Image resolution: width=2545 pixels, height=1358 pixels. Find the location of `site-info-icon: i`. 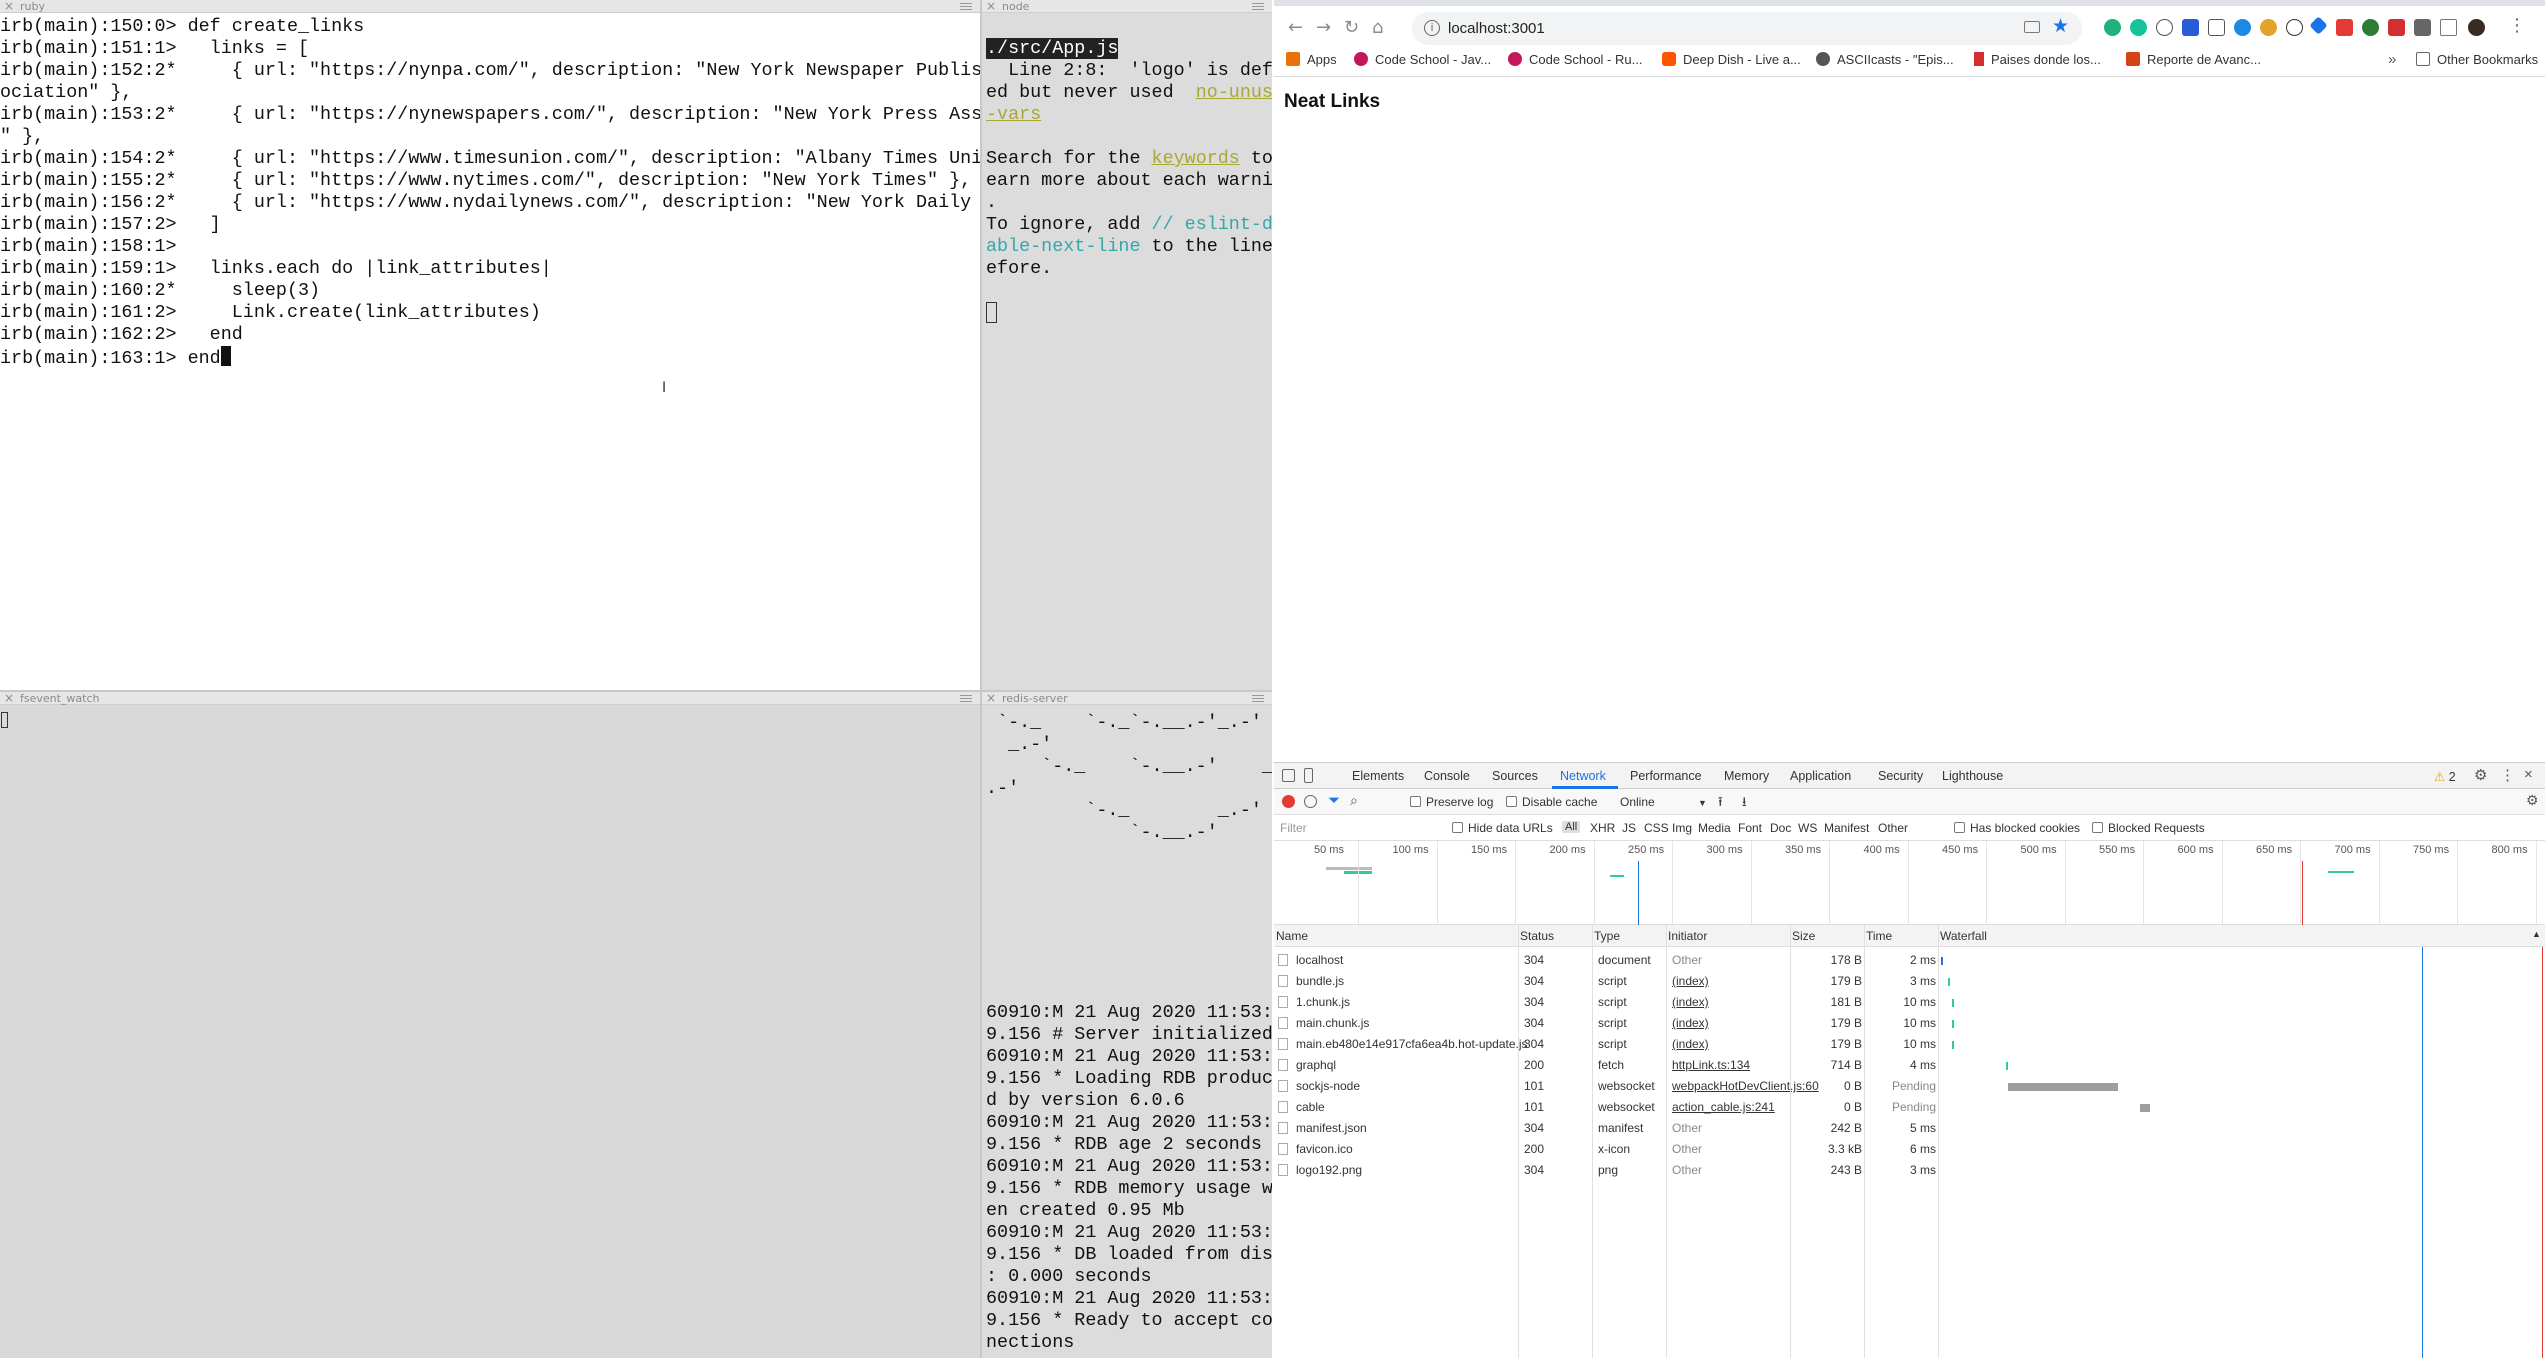

site-info-icon: i is located at coordinates (1432, 28).